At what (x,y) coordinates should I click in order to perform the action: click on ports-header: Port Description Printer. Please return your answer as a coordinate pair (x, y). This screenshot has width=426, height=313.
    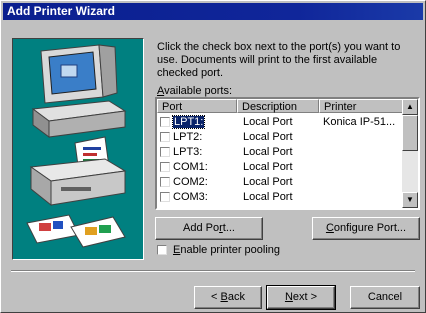
    Looking at the image, I should click on (280, 106).